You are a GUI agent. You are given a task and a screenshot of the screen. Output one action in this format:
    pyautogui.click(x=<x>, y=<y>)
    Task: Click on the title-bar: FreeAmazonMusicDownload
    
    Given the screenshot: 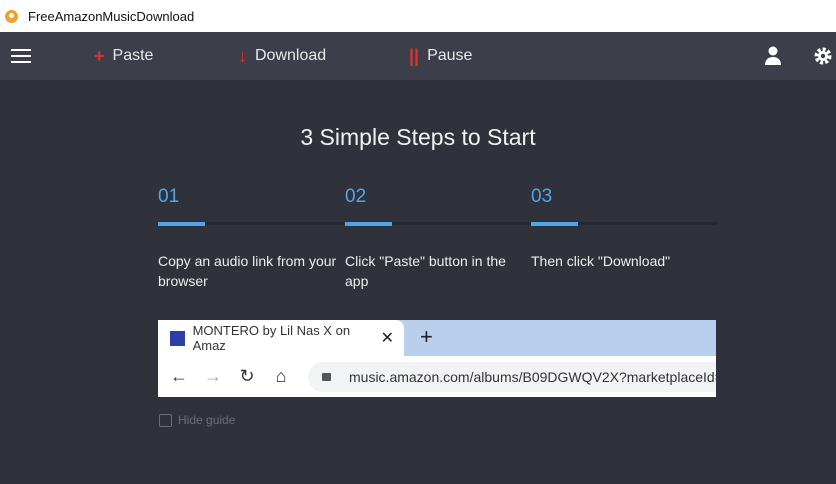 What is the action you would take?
    pyautogui.click(x=418, y=16)
    